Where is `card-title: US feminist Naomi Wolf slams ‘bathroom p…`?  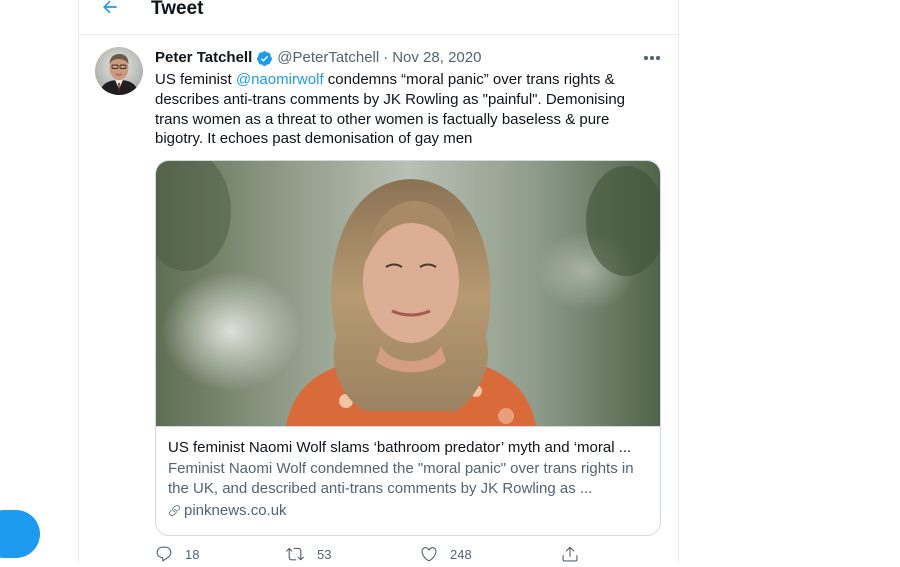 card-title: US feminist Naomi Wolf slams ‘bathroom p… is located at coordinates (400, 447).